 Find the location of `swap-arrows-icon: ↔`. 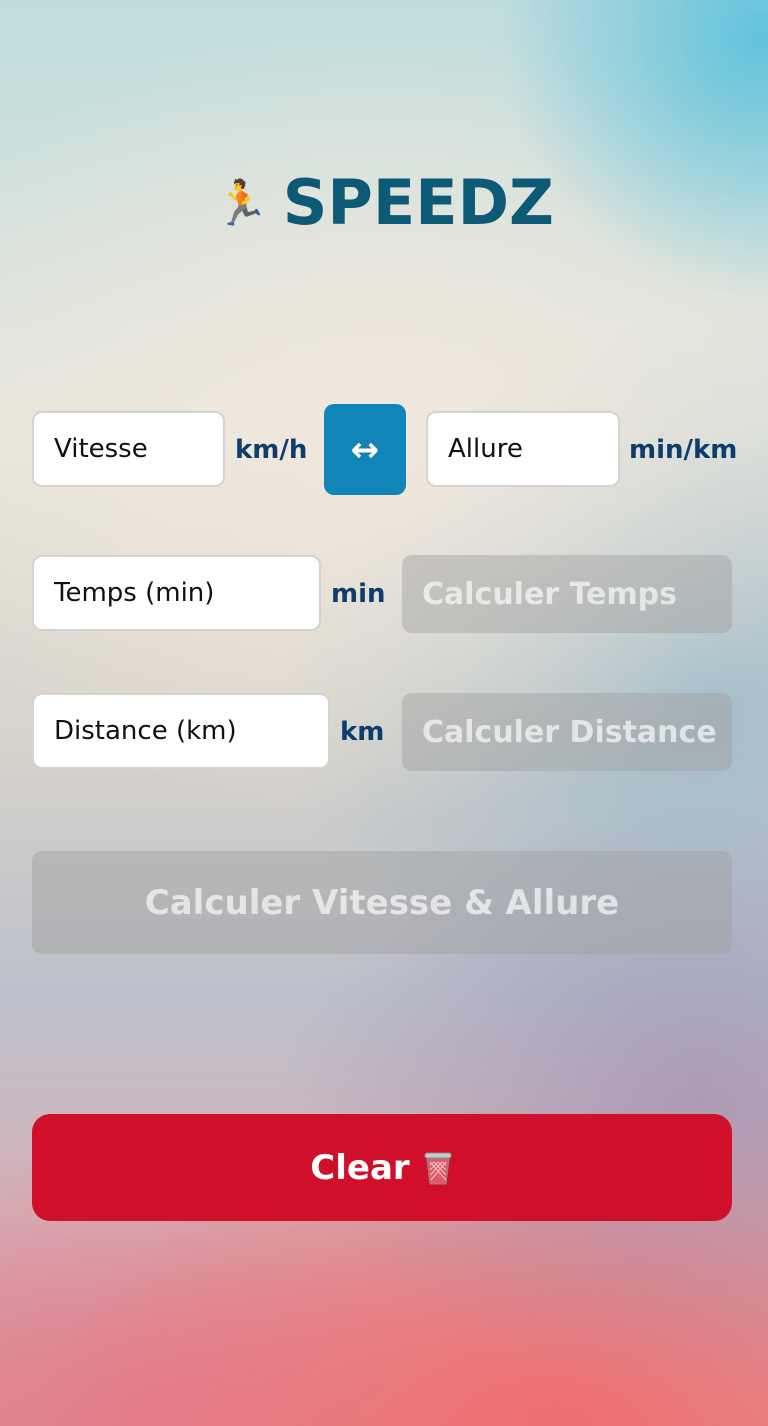

swap-arrows-icon: ↔ is located at coordinates (365, 449).